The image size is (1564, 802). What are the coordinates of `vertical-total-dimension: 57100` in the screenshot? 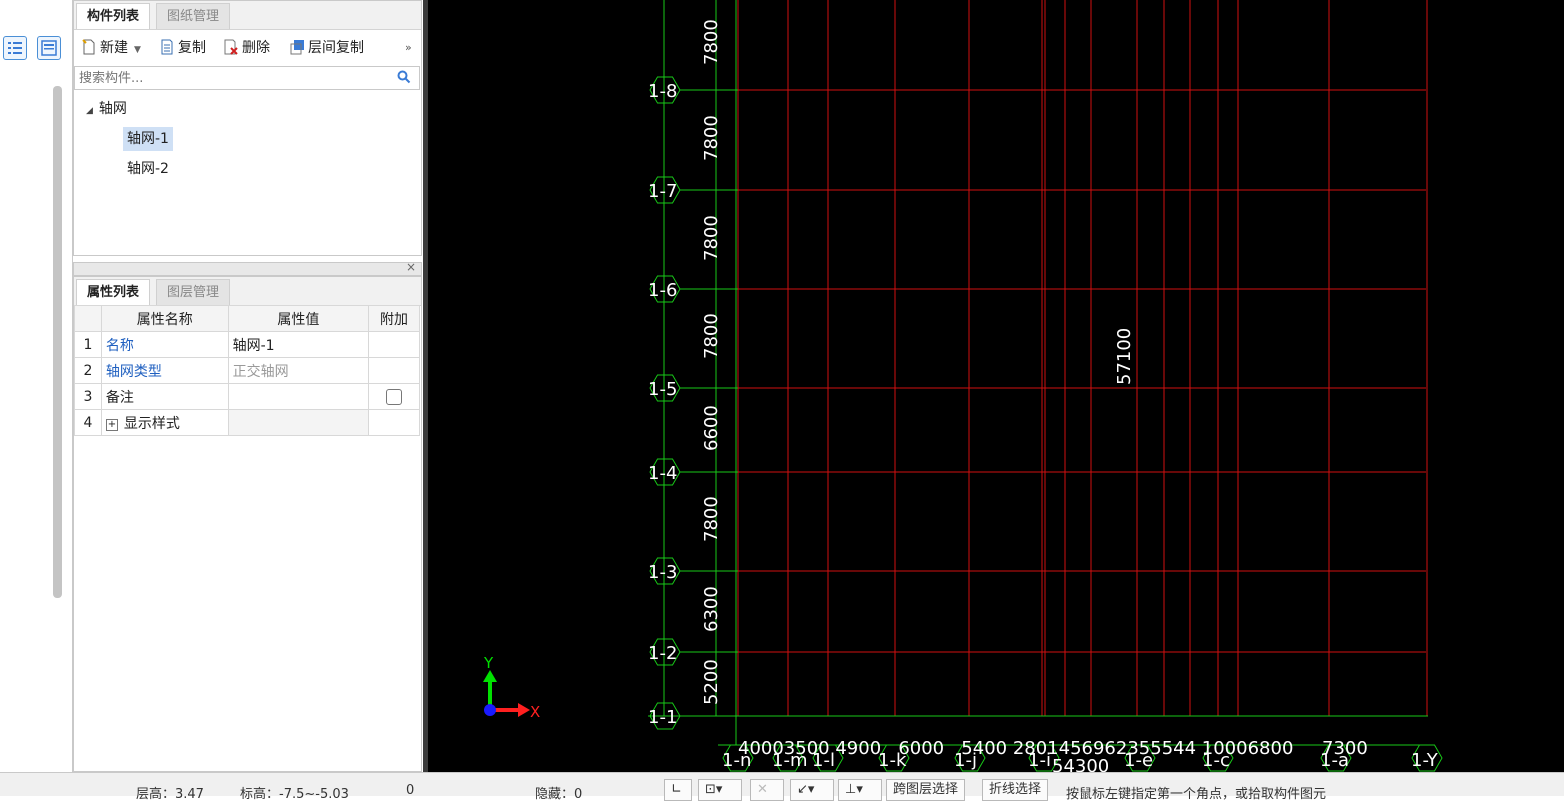 It's located at (1124, 356).